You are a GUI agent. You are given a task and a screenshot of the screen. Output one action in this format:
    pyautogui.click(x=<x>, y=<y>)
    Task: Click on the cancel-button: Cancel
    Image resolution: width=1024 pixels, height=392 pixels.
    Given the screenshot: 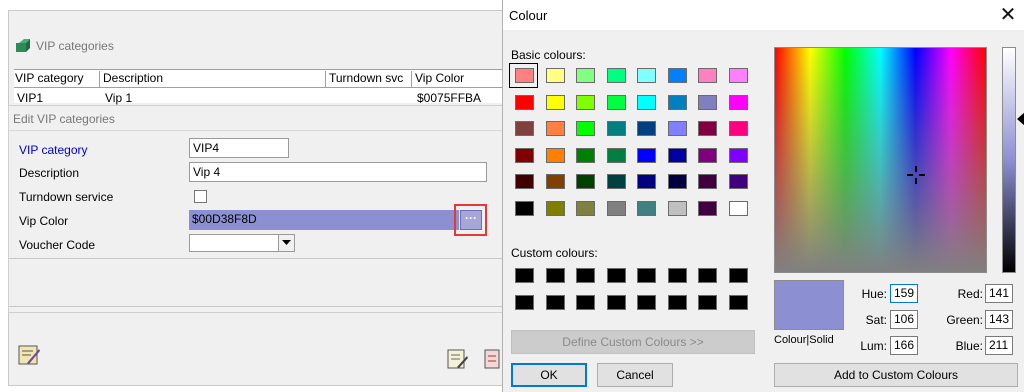 What is the action you would take?
    pyautogui.click(x=635, y=375)
    